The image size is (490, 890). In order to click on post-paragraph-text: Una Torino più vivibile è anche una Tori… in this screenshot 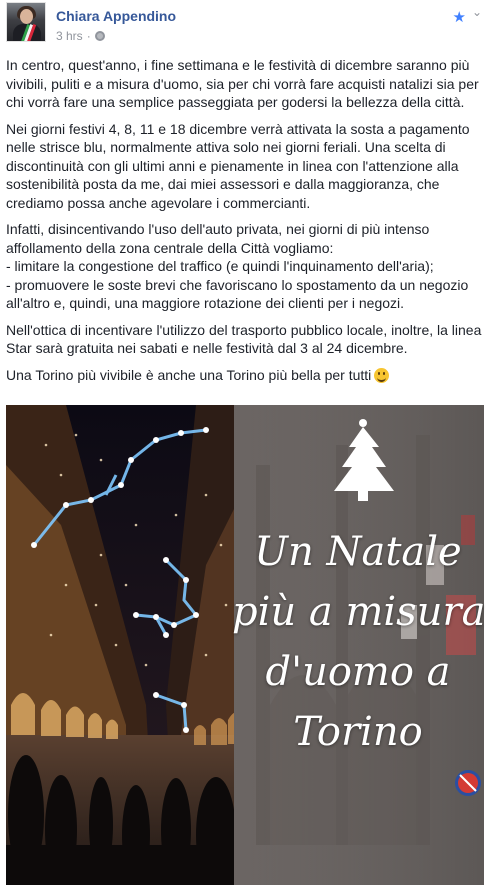, I will do `click(189, 374)`.